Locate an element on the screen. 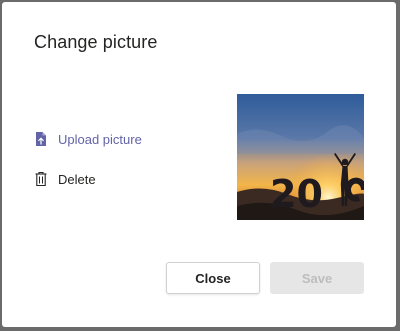 The width and height of the screenshot is (400, 331). delete-label: Delete is located at coordinates (77, 179).